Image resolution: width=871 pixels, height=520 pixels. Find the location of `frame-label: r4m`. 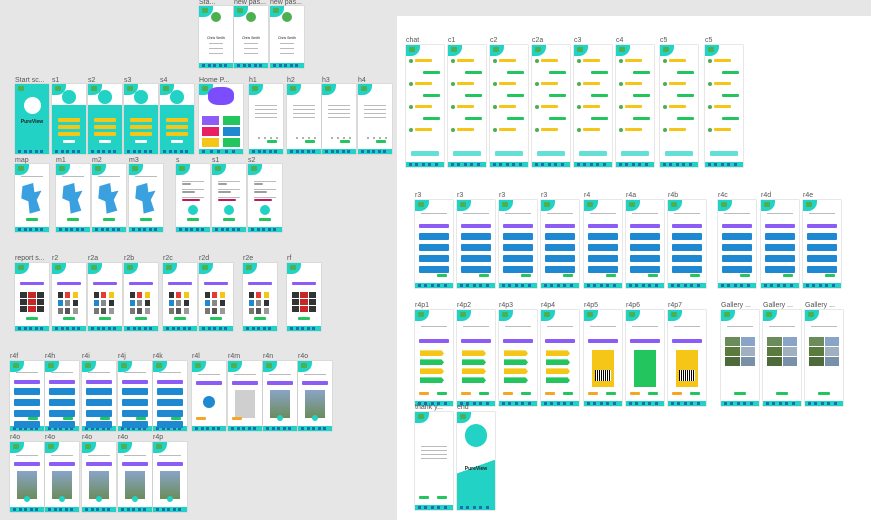

frame-label: r4m is located at coordinates (234, 357).